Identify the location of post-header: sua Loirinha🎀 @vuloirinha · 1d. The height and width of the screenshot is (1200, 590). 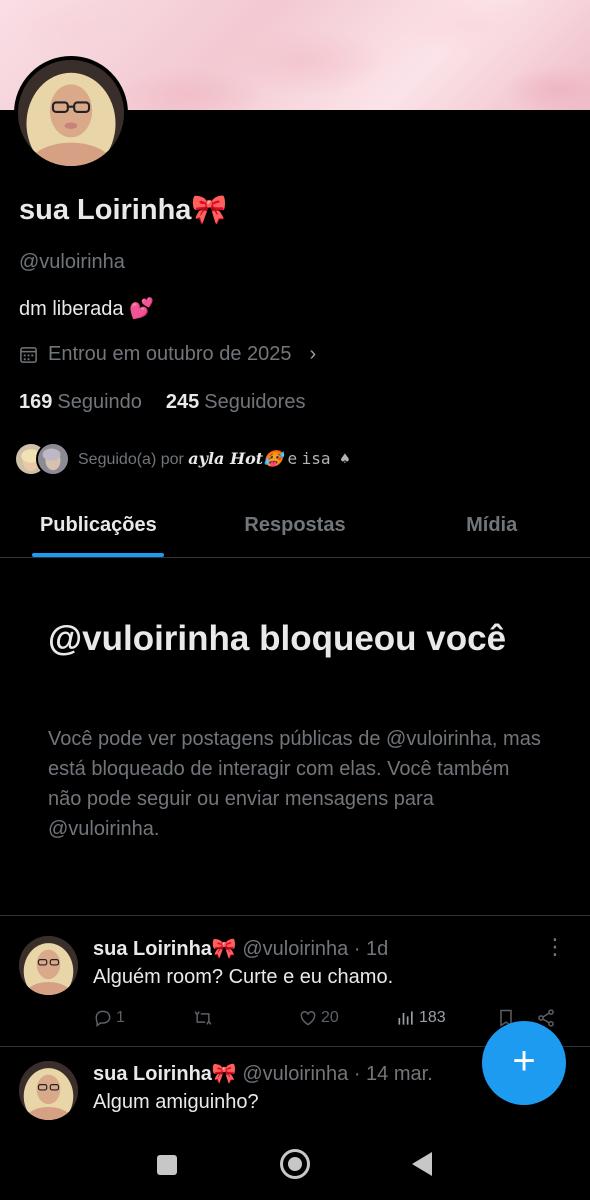
(240, 948).